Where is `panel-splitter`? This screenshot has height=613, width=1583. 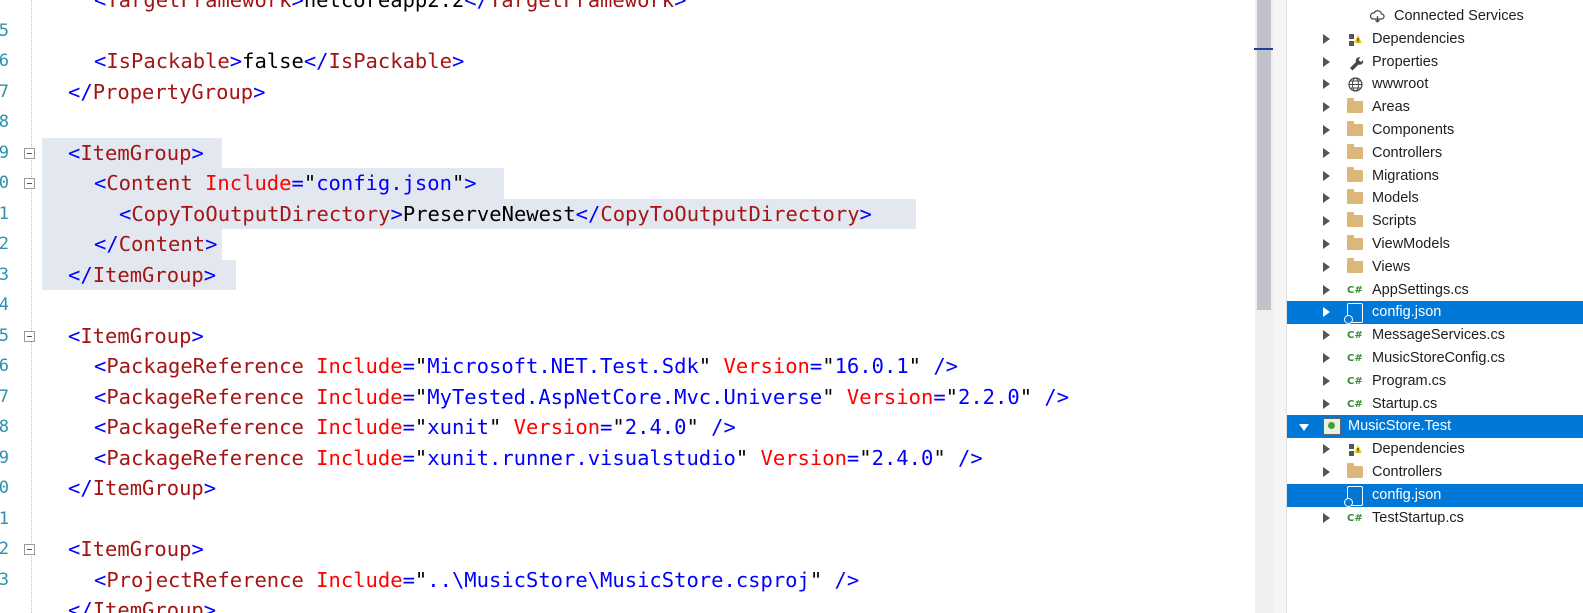
panel-splitter is located at coordinates (1280, 306).